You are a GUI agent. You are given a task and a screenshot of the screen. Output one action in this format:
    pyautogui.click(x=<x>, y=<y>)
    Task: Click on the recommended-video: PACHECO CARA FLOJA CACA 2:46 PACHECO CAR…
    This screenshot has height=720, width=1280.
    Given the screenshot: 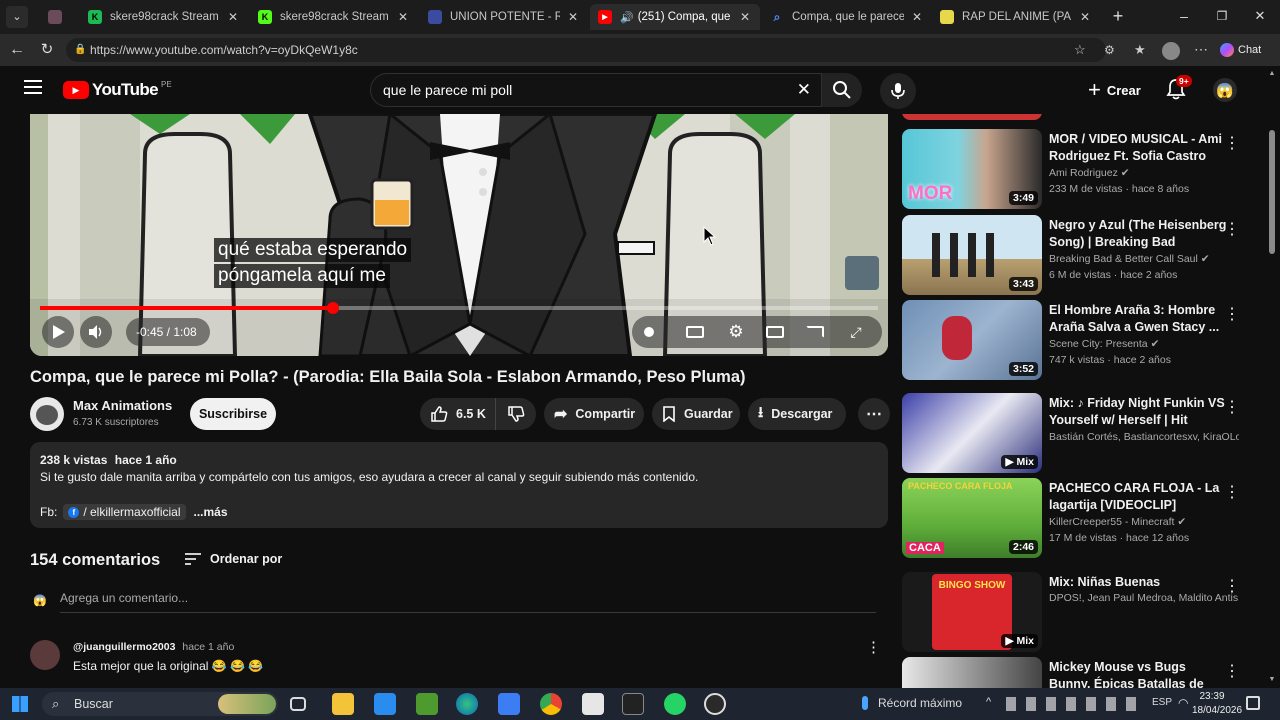 What is the action you would take?
    pyautogui.click(x=1080, y=518)
    